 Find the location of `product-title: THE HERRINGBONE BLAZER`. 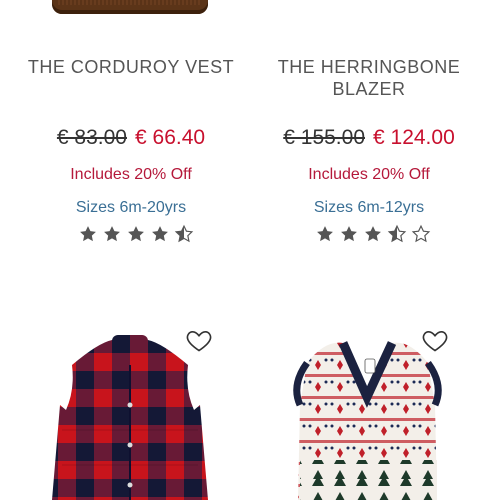

product-title: THE HERRINGBONE BLAZER is located at coordinates (369, 78).